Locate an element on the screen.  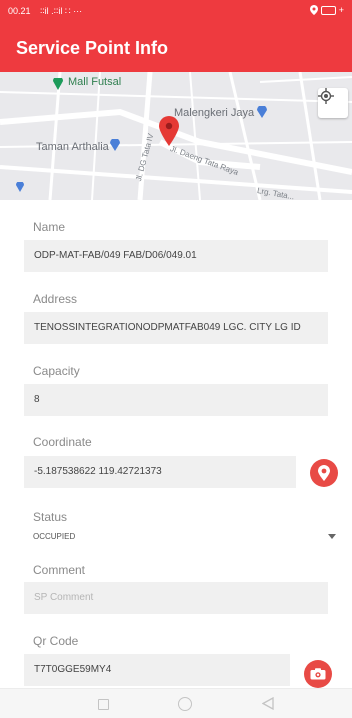
system-nav-bar is located at coordinates (176, 703).